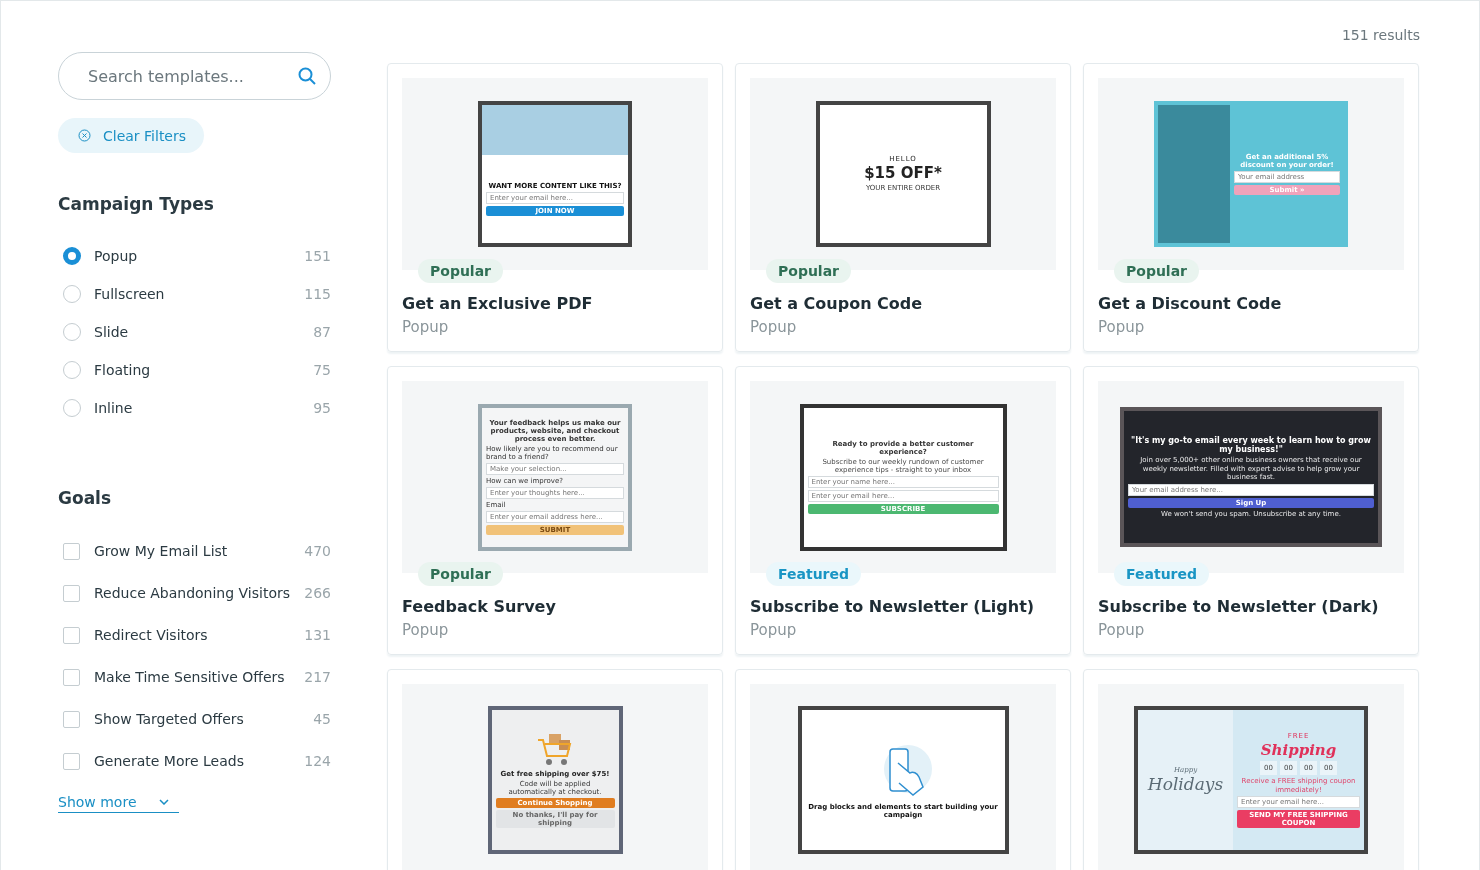 Image resolution: width=1480 pixels, height=870 pixels. Describe the element at coordinates (1251, 445) in the screenshot. I see `preview-heading: "It's my go-to email every week to learn how to grow my business!"` at that location.